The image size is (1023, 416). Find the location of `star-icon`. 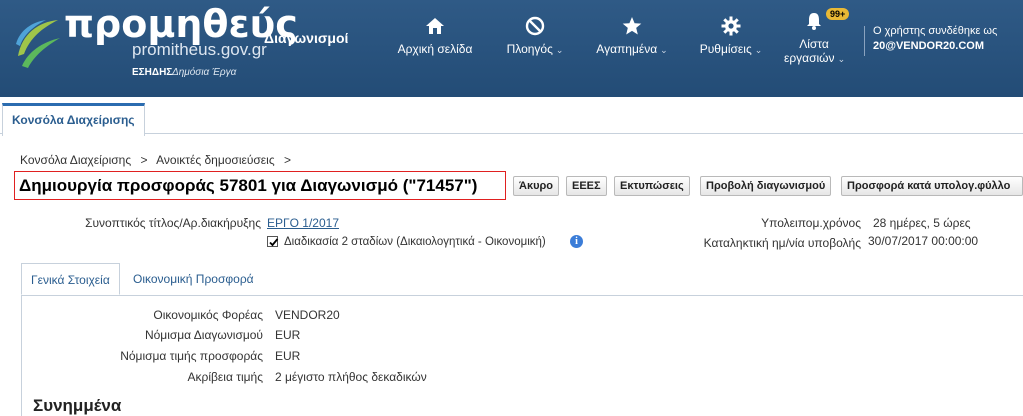

star-icon is located at coordinates (632, 26).